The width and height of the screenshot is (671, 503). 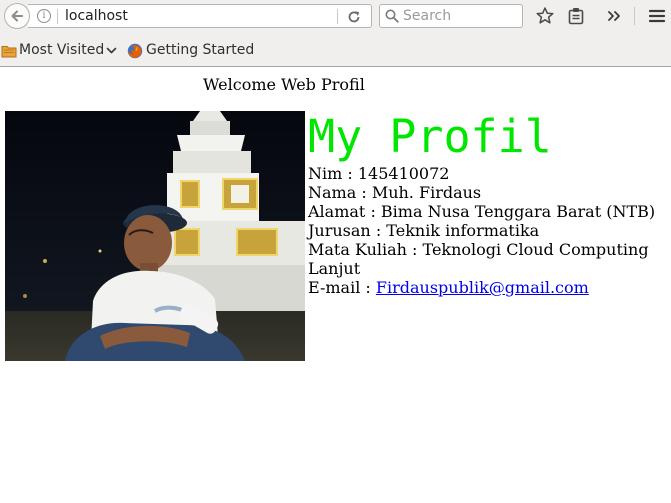 I want to click on navigation-toolbar: i localhost Search, so click(x=335, y=16).